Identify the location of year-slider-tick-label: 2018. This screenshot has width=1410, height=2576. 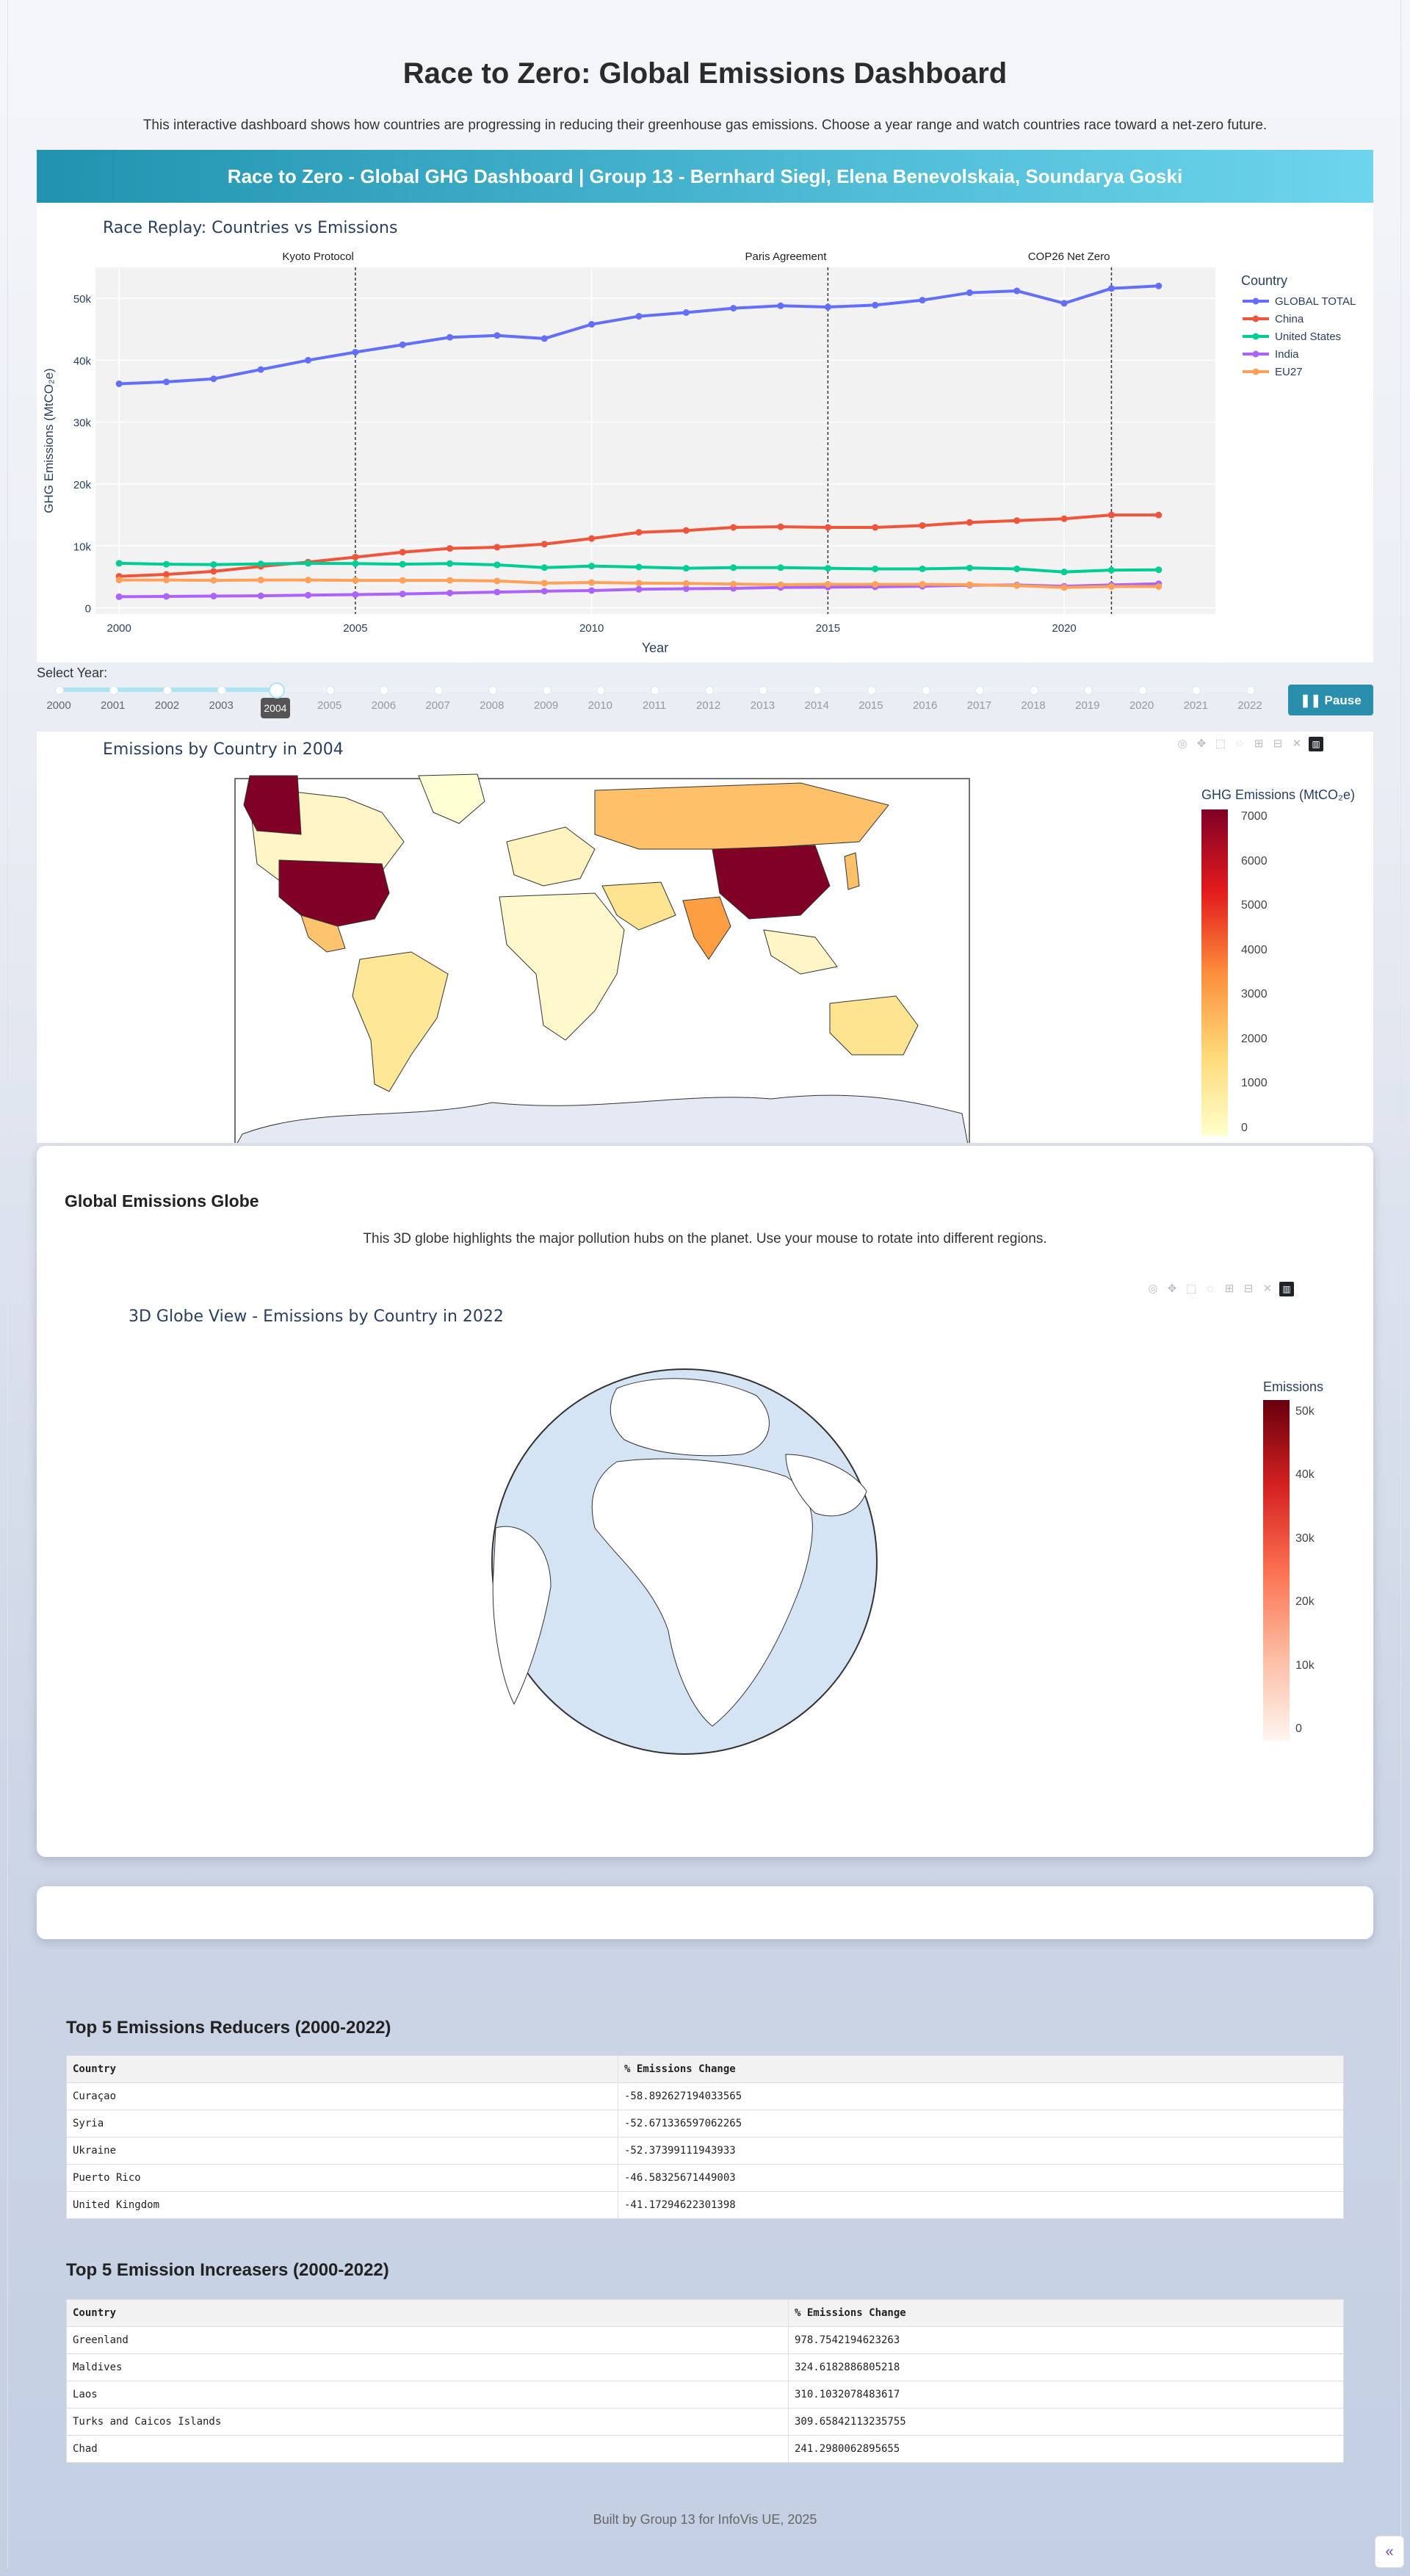
(1033, 705).